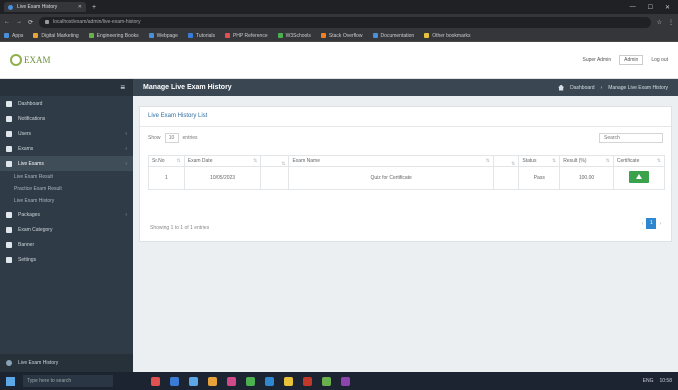  What do you see at coordinates (158, 161) in the screenshot?
I see `column-header-label: Sr.No` at bounding box center [158, 161].